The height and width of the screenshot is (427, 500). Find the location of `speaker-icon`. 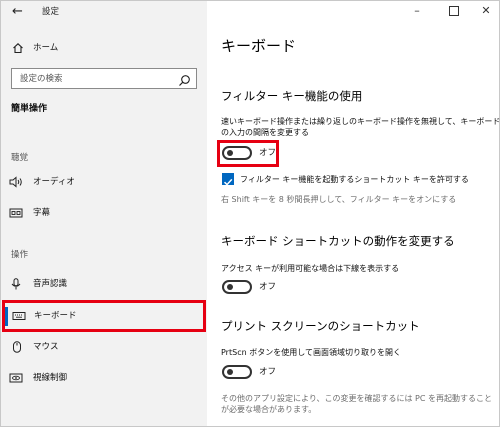

speaker-icon is located at coordinates (16, 182).